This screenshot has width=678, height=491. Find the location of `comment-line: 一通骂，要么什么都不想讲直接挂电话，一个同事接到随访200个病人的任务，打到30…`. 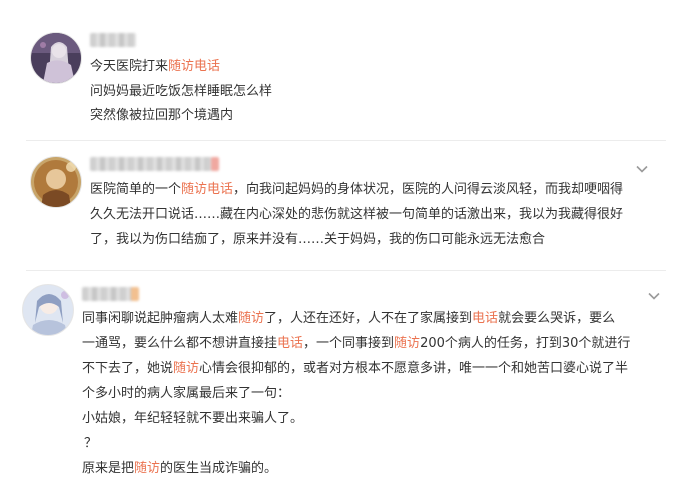

comment-line: 一通骂，要么什么都不想讲直接挂电话，一个同事接到随访200个病人的任务，打到30… is located at coordinates (356, 343).